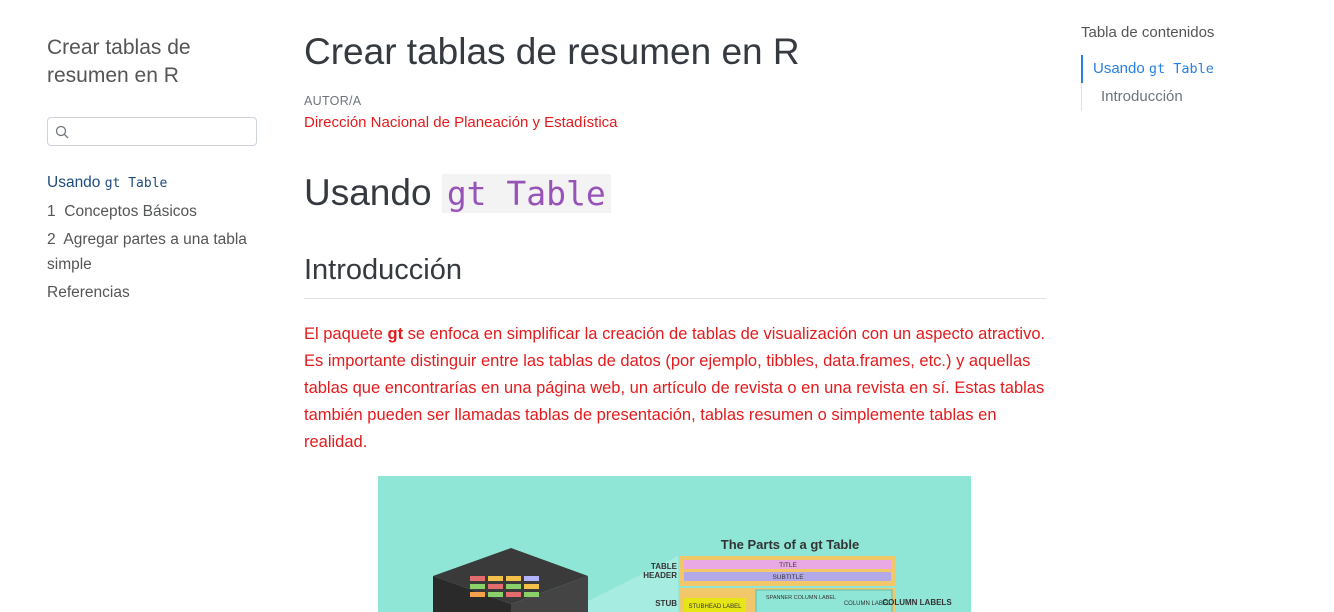 The width and height of the screenshot is (1334, 612). What do you see at coordinates (164, 133) in the screenshot?
I see `search-input` at bounding box center [164, 133].